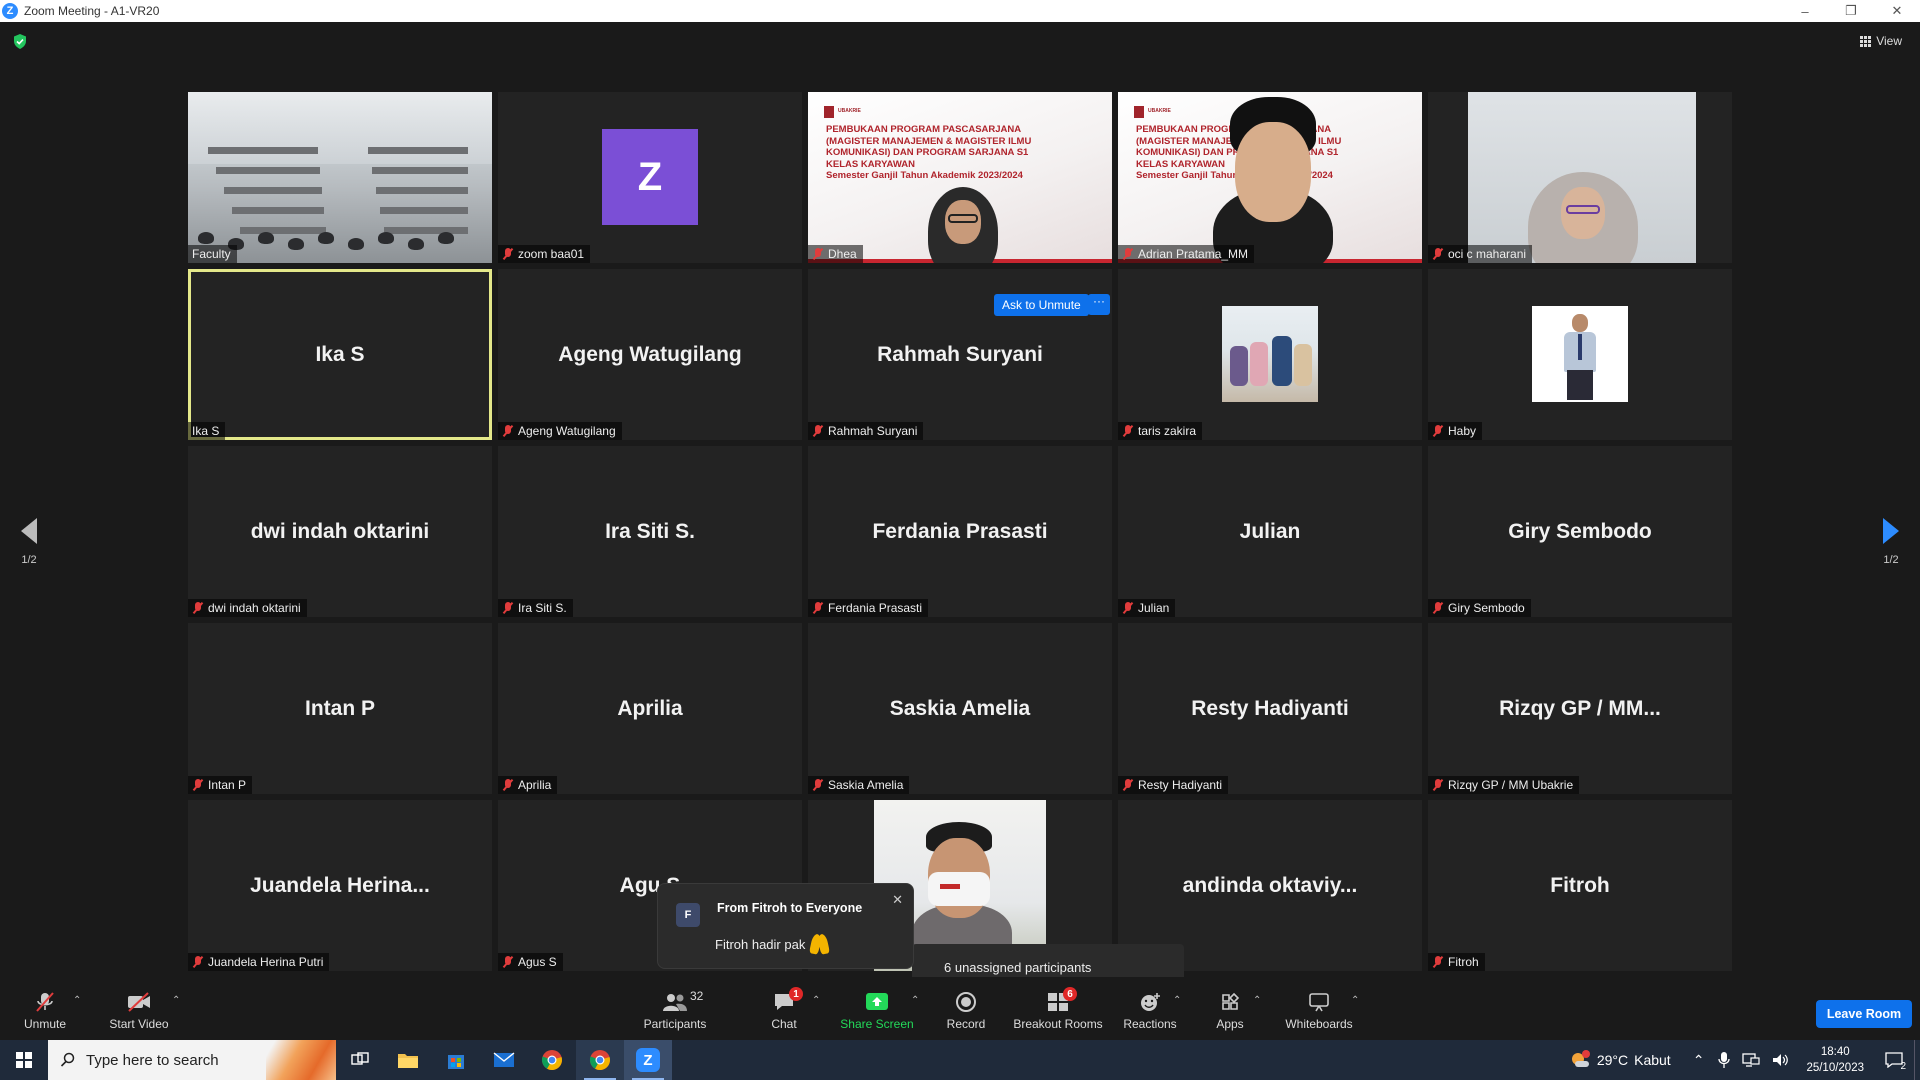  What do you see at coordinates (1724, 1060) in the screenshot?
I see `microphone-tray-icon` at bounding box center [1724, 1060].